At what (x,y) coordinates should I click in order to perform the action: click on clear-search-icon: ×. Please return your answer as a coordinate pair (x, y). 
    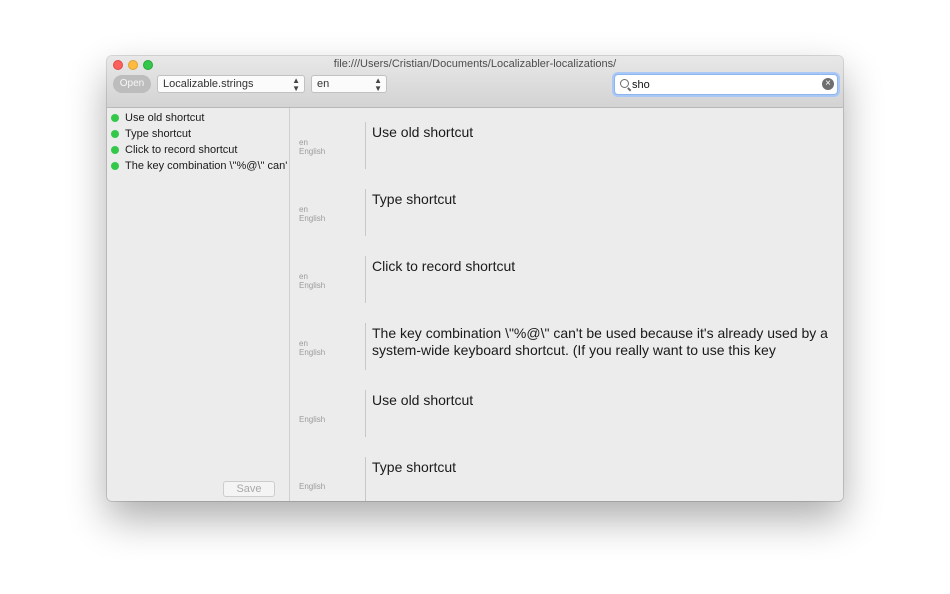
    Looking at the image, I should click on (828, 84).